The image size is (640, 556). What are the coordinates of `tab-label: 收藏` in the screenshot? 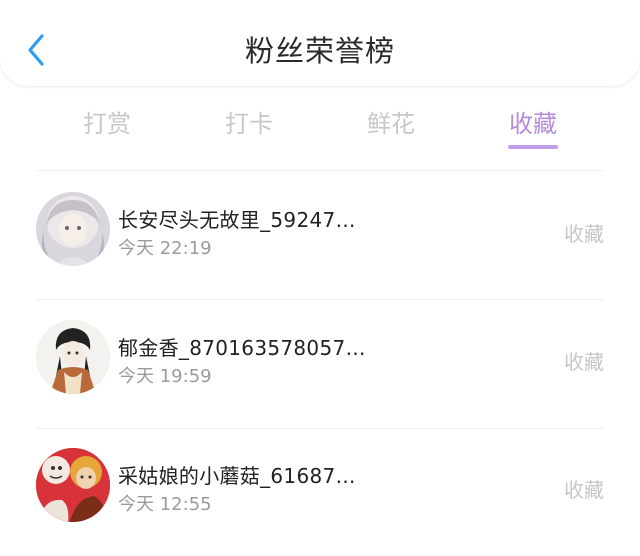 It's located at (533, 124).